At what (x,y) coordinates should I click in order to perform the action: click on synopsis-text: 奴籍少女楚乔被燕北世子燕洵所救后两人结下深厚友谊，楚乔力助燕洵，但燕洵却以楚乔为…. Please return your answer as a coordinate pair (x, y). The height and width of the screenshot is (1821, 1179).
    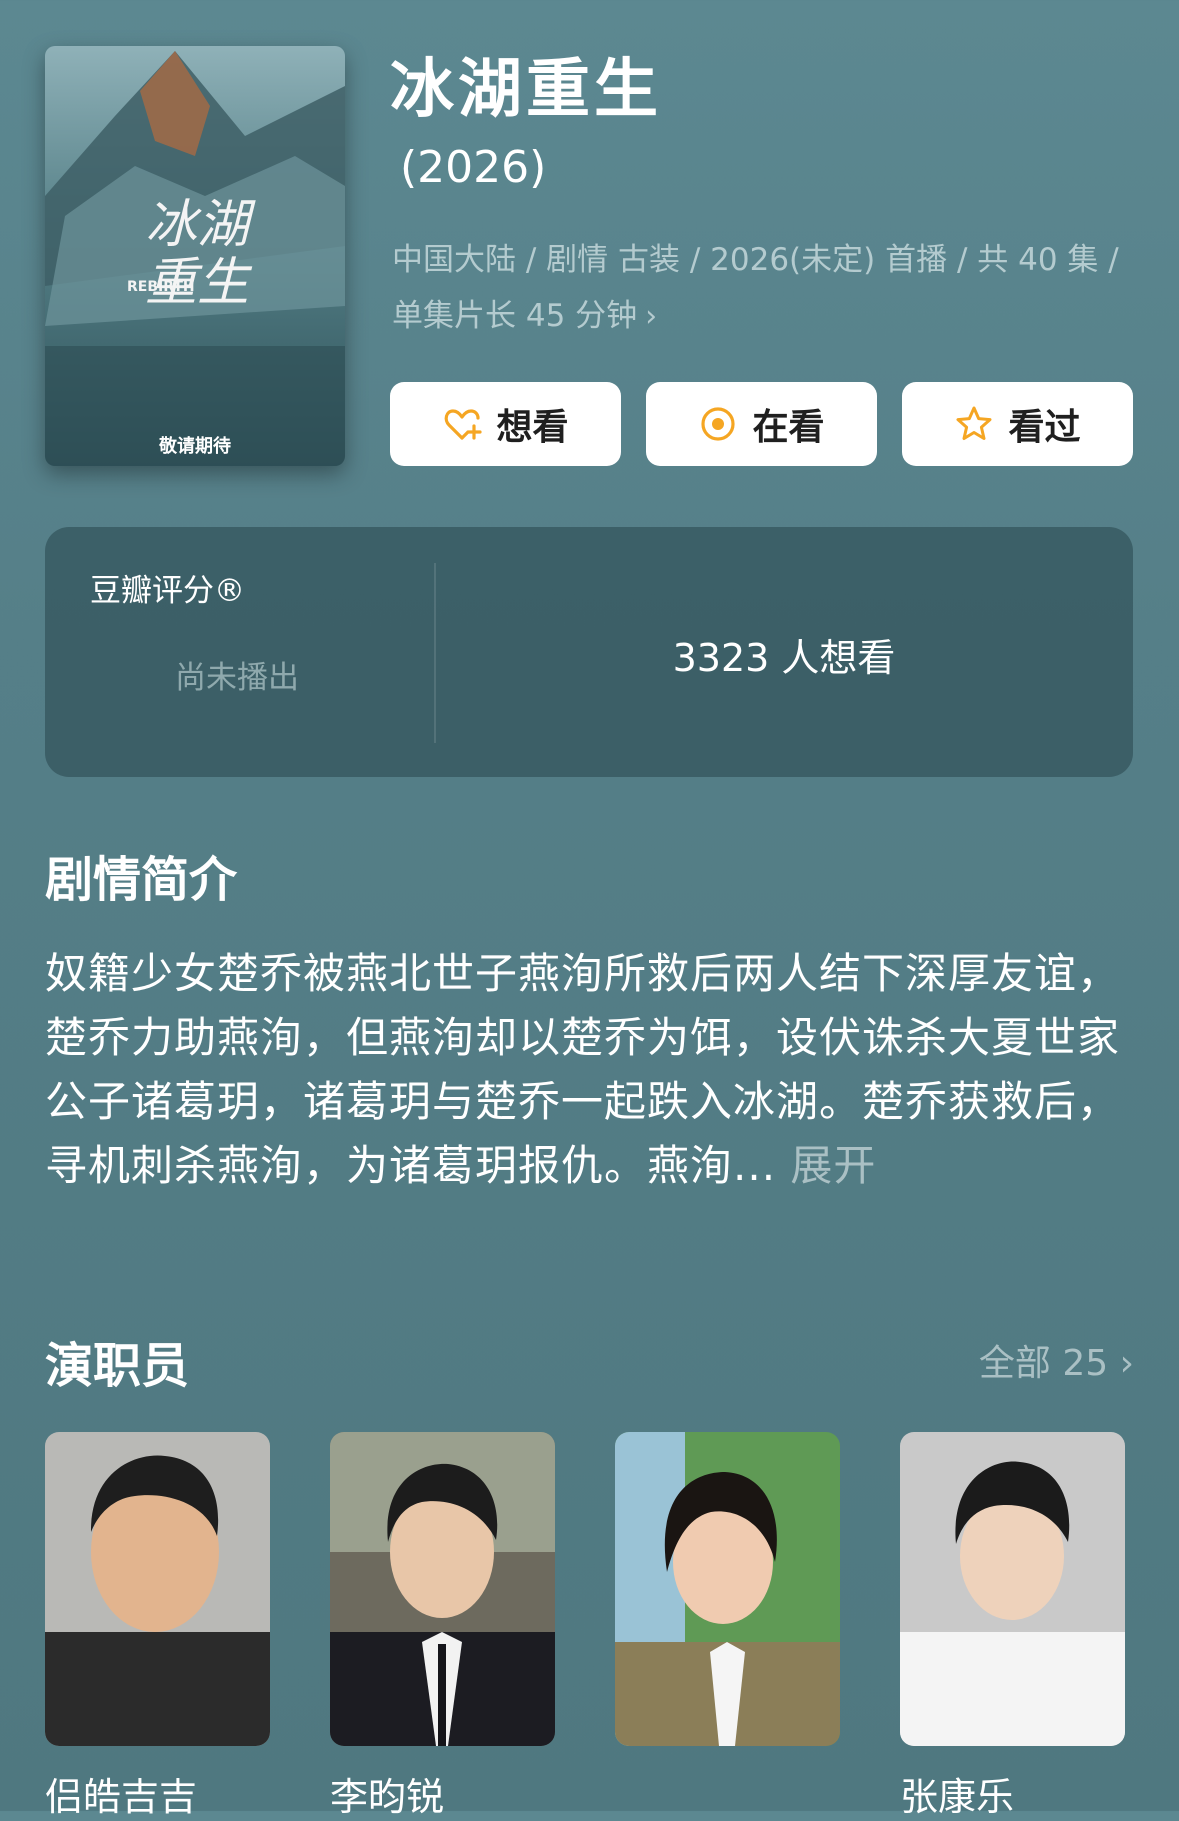
    Looking at the image, I should click on (595, 1070).